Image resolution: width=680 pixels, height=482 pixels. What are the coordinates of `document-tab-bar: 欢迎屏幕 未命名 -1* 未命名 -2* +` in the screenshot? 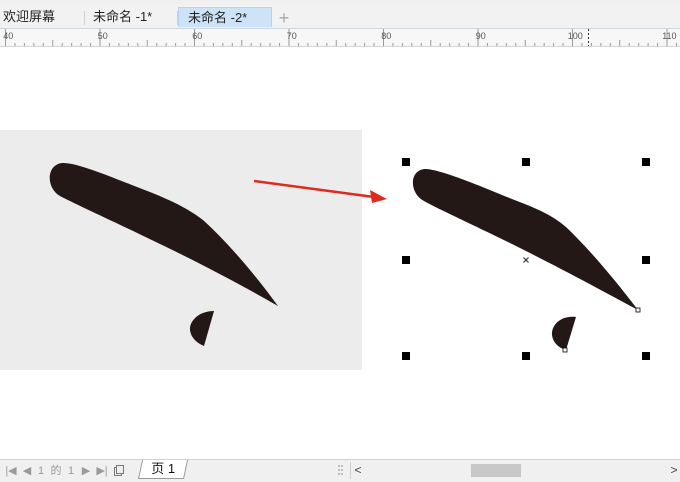 It's located at (340, 17).